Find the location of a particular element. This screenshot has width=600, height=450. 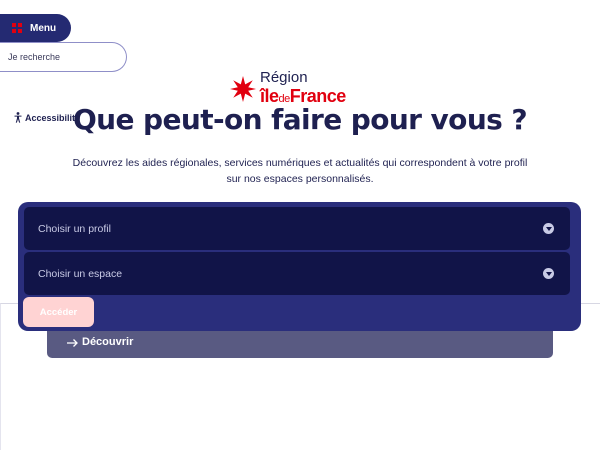

star-icon is located at coordinates (243, 89).